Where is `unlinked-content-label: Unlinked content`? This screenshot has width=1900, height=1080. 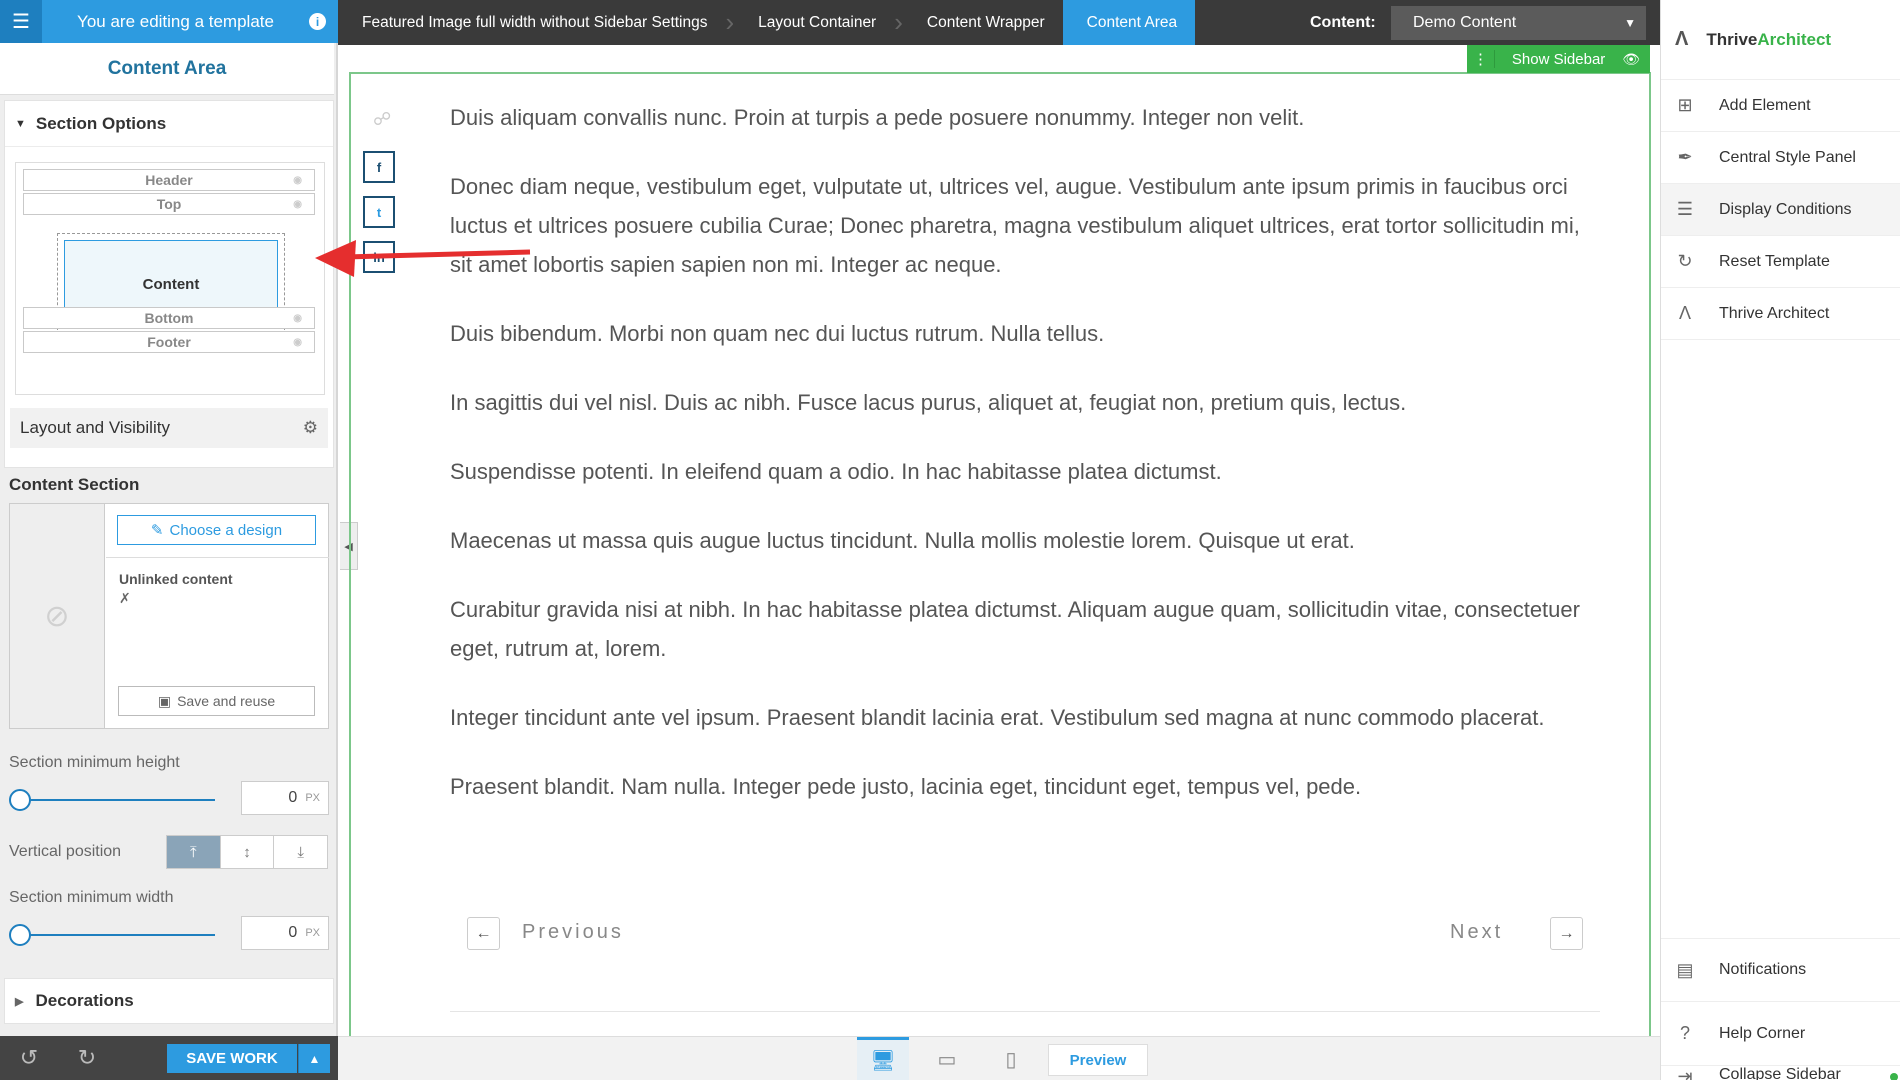 unlinked-content-label: Unlinked content is located at coordinates (176, 579).